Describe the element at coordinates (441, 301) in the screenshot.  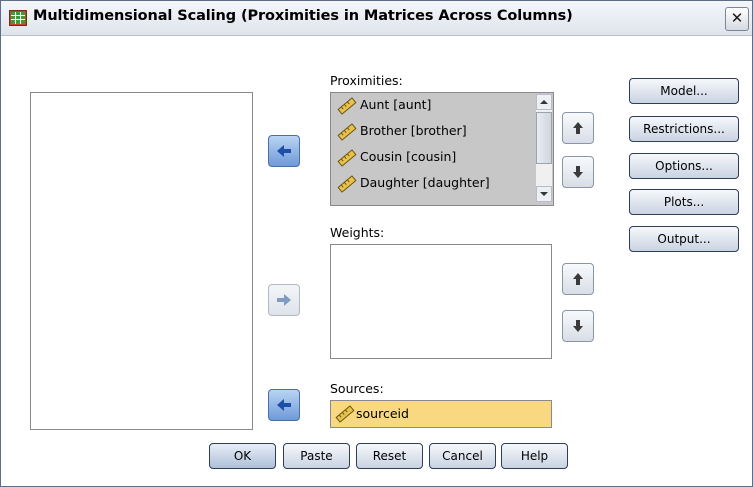
I see `weights-list` at that location.